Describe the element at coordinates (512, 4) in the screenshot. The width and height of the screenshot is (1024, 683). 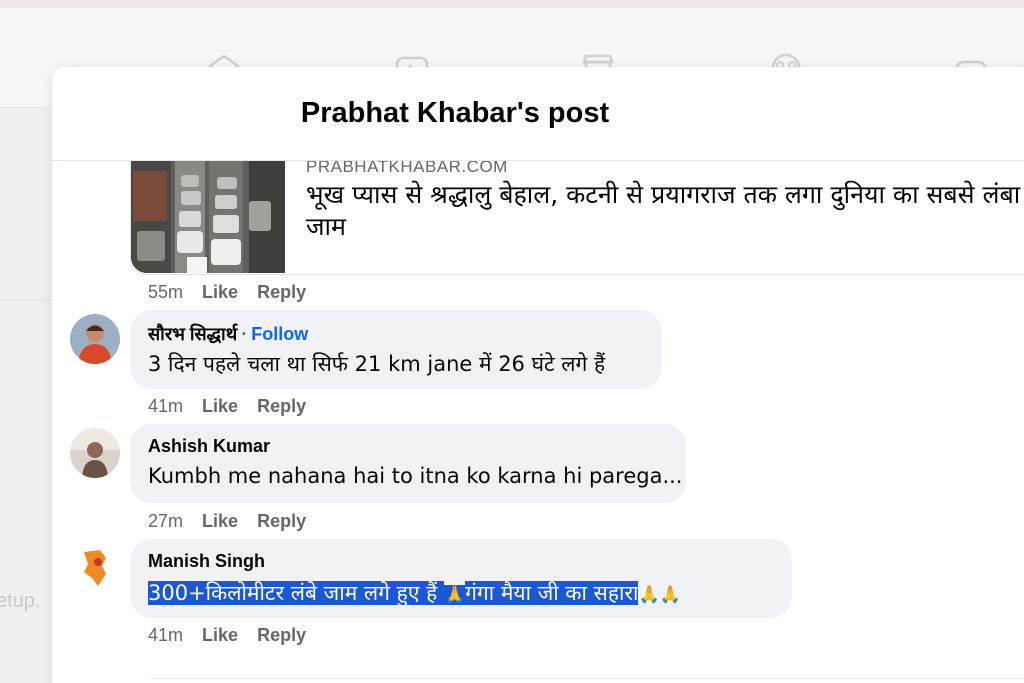
I see `browser-top-strip` at that location.